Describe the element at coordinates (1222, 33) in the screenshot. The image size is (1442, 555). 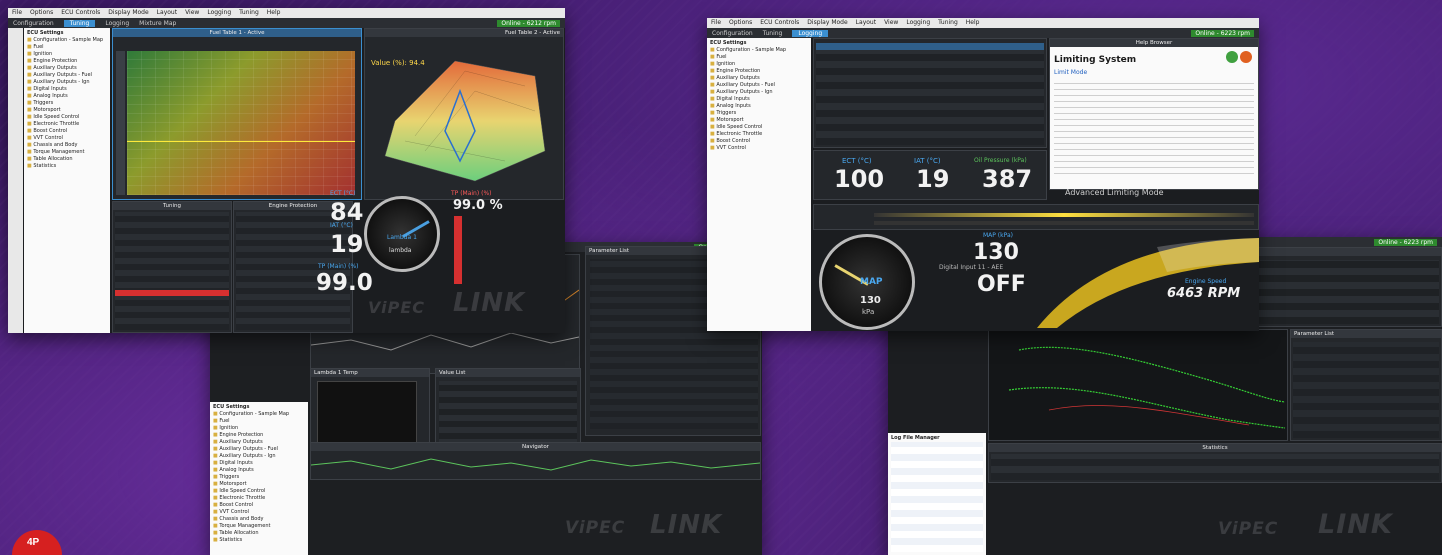
I see `online-status-badge: Online - 6223 rpm` at that location.